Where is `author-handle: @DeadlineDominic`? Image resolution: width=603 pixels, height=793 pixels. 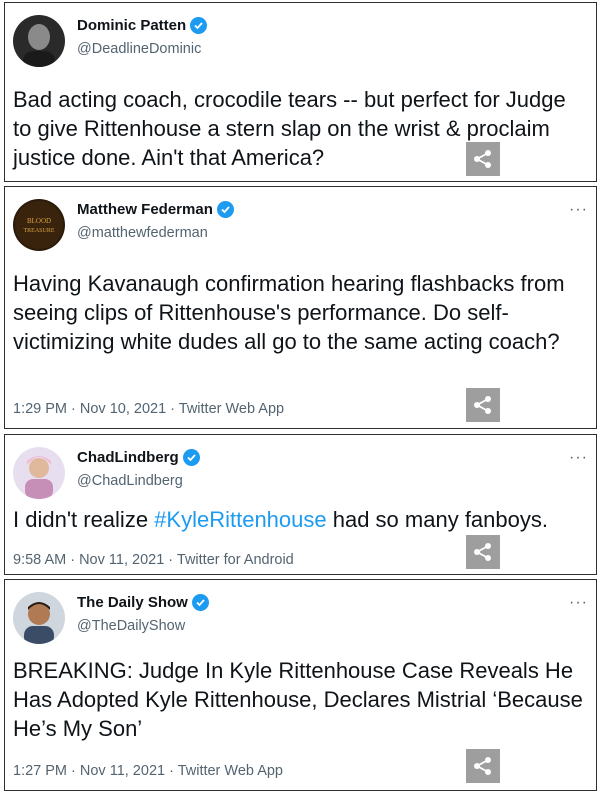 author-handle: @DeadlineDominic is located at coordinates (139, 49).